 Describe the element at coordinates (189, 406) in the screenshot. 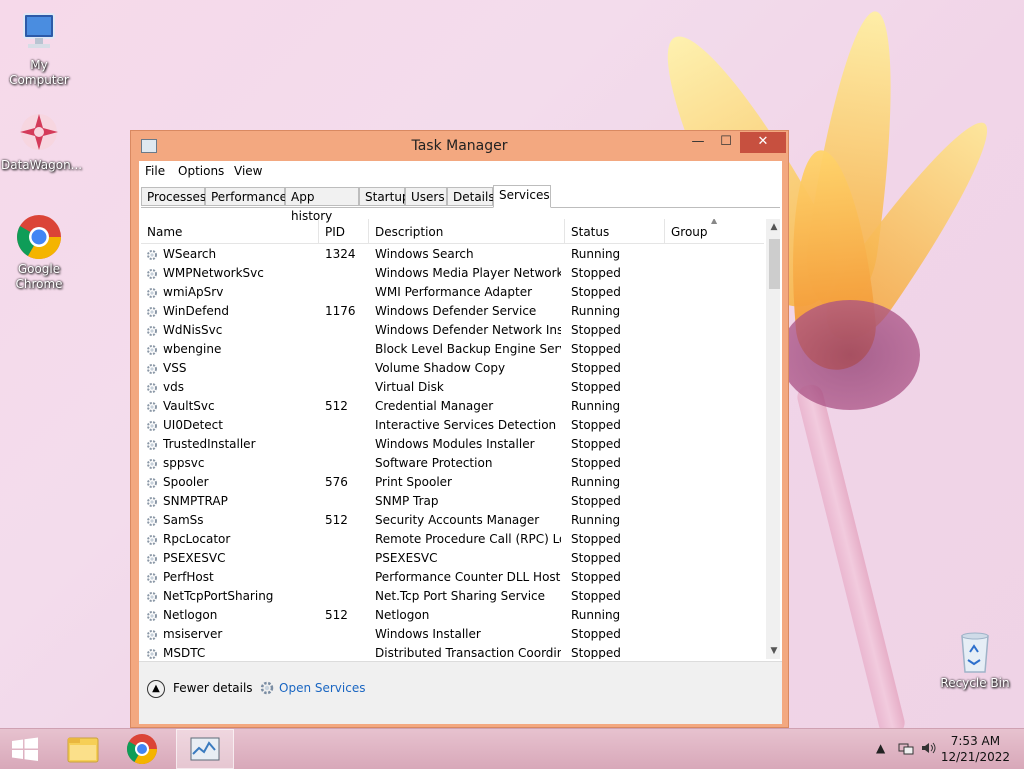

I see `service-name: VaultSvc` at that location.